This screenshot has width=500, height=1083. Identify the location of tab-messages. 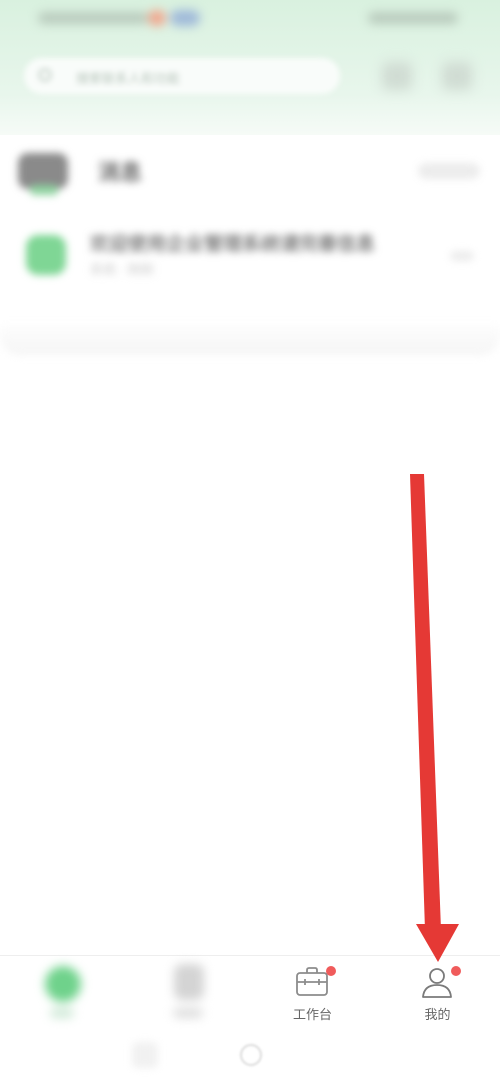
(187, 993).